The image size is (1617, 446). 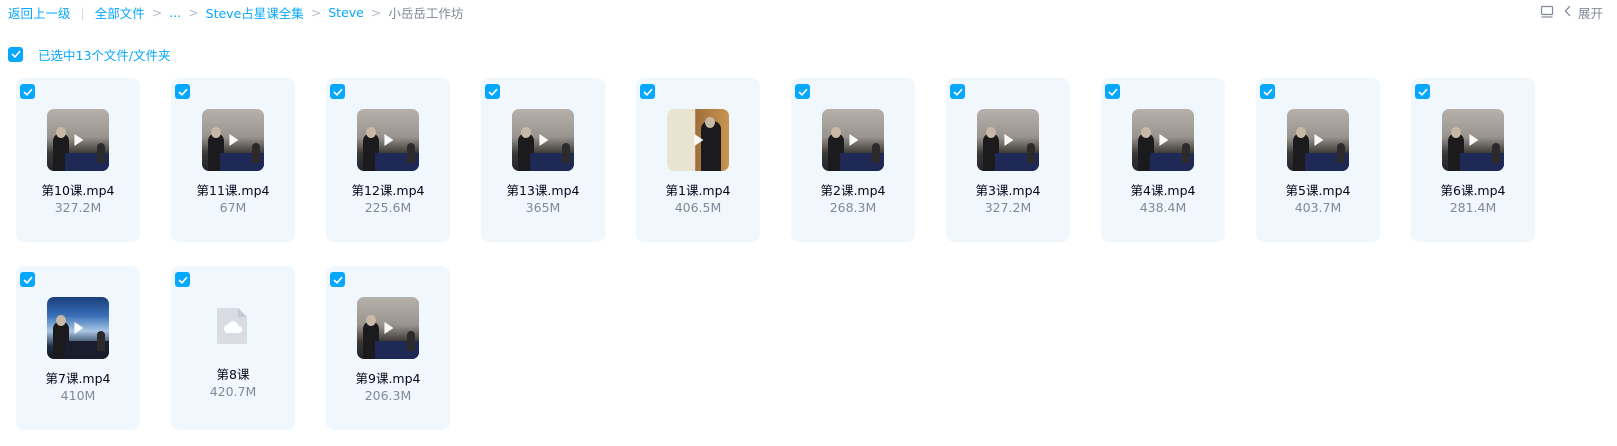 What do you see at coordinates (78, 378) in the screenshot?
I see `file-name: 第7课.mp4` at bounding box center [78, 378].